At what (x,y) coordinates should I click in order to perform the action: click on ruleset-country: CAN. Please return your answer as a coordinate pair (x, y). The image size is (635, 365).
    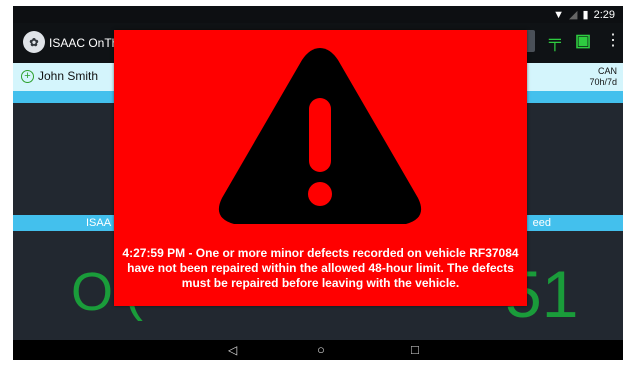
    Looking at the image, I should click on (607, 71).